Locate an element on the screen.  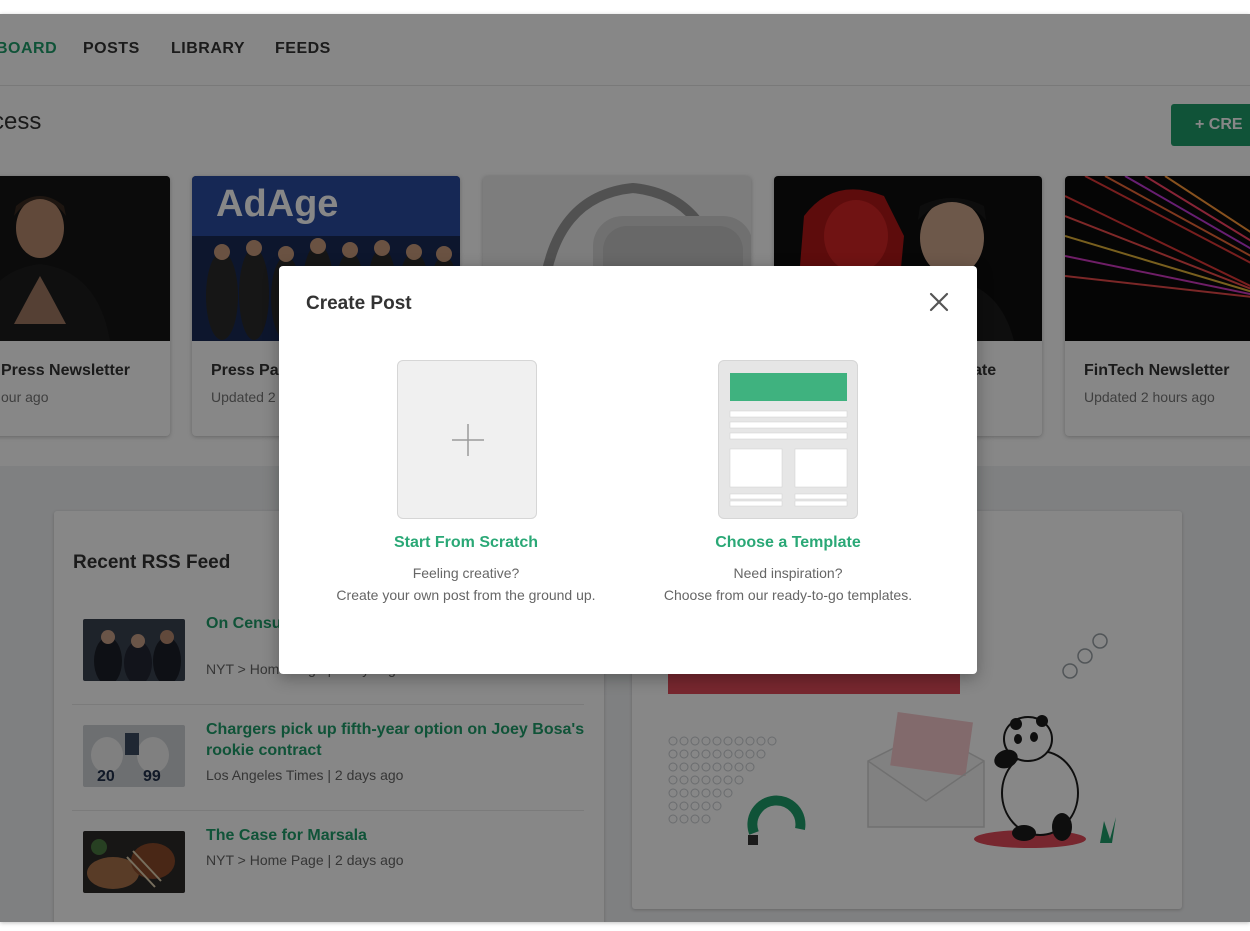
choose-template-label: Choose a Template is located at coordinates (788, 543).